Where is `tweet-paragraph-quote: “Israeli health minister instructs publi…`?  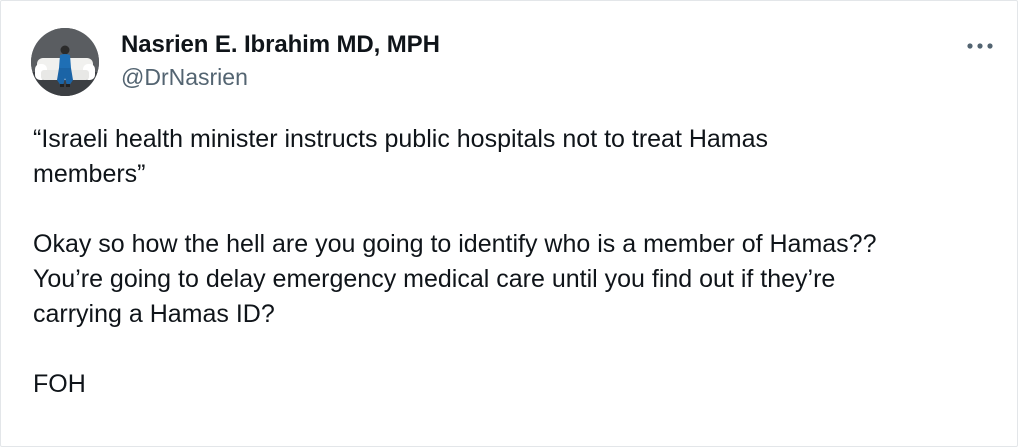 tweet-paragraph-quote: “Israeli health minister instructs publi… is located at coordinates (401, 156).